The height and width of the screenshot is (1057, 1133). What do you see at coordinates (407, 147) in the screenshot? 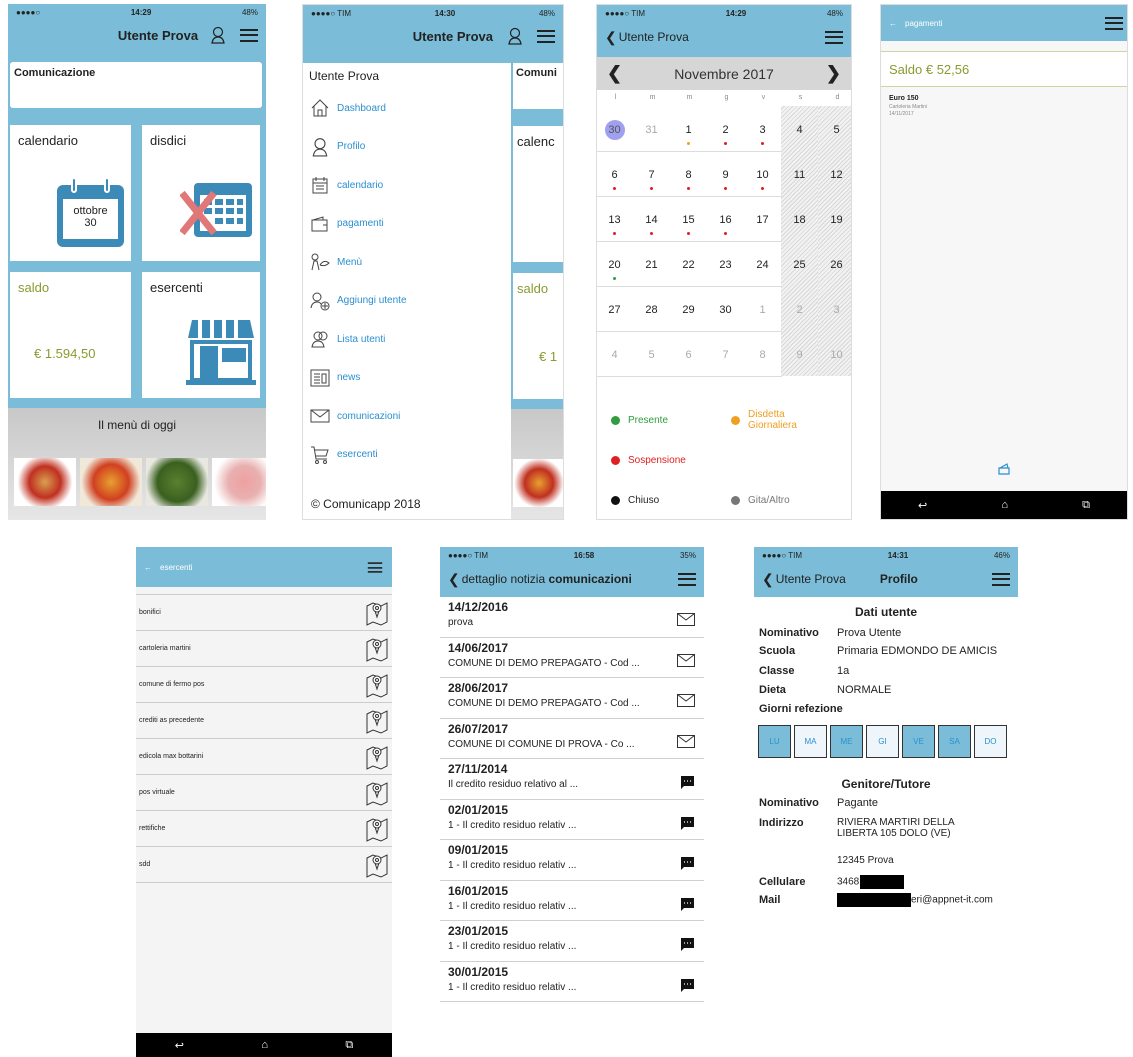
I see `menu-item-profilo: Profilo` at bounding box center [407, 147].